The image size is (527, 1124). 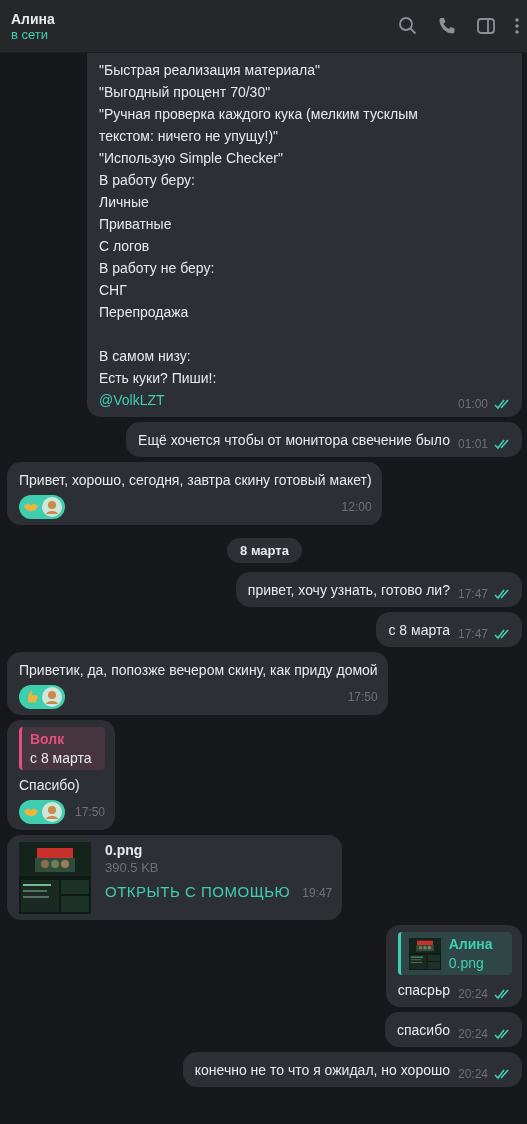 What do you see at coordinates (423, 990) in the screenshot?
I see `message-text: спасрьр` at bounding box center [423, 990].